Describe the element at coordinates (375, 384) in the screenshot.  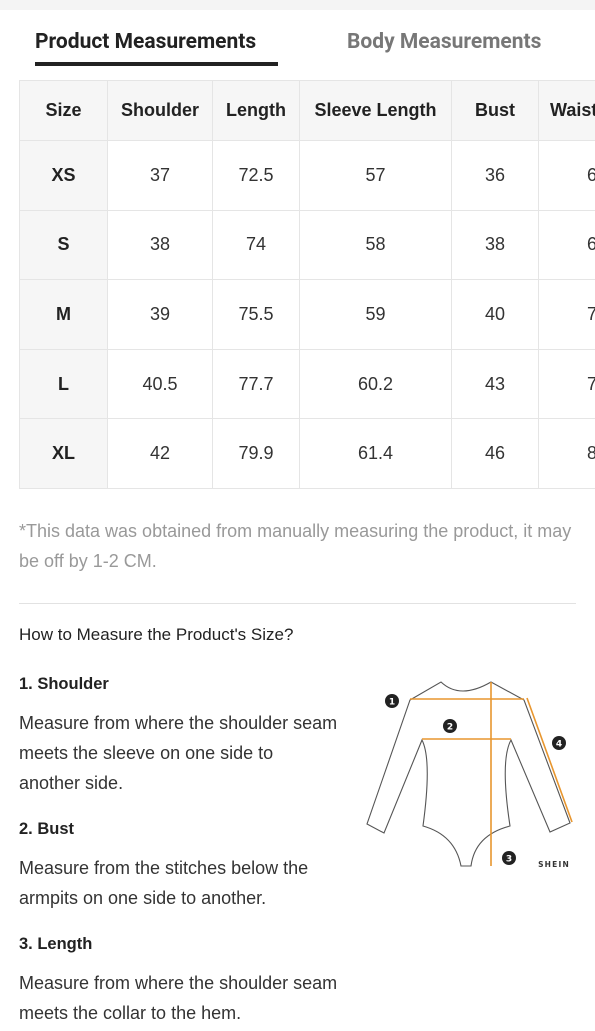
I see `value-cell: 60.2` at that location.